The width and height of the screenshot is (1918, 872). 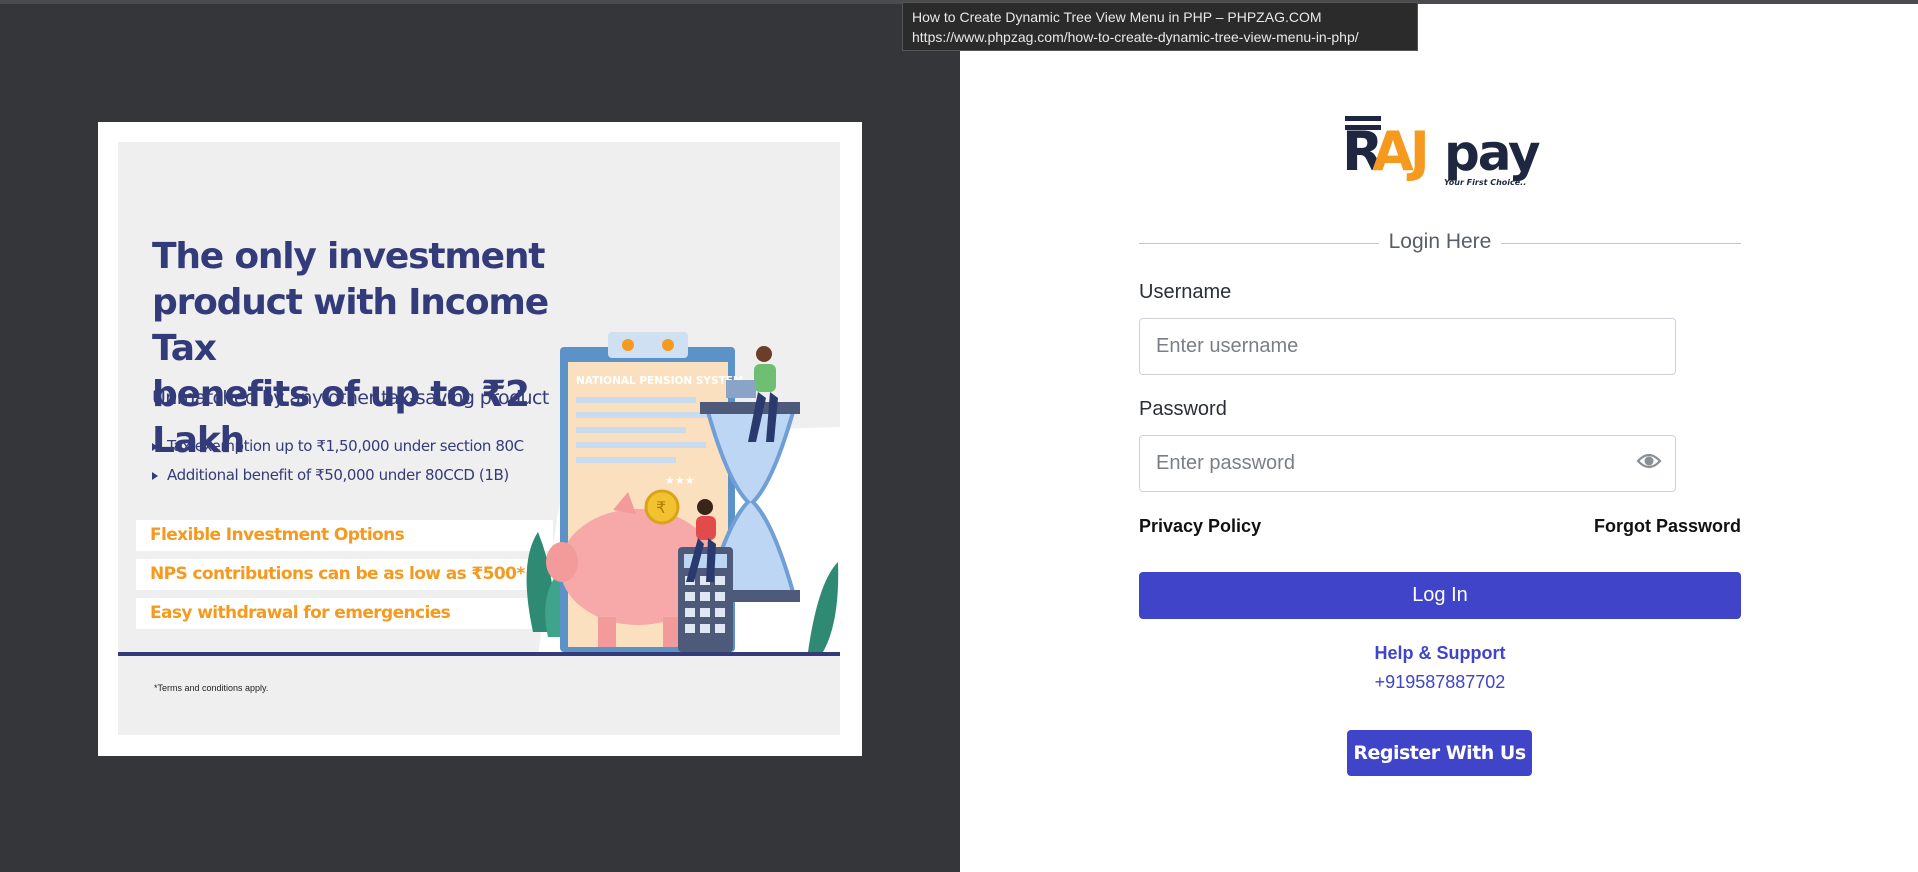 I want to click on username-input, so click(x=1407, y=346).